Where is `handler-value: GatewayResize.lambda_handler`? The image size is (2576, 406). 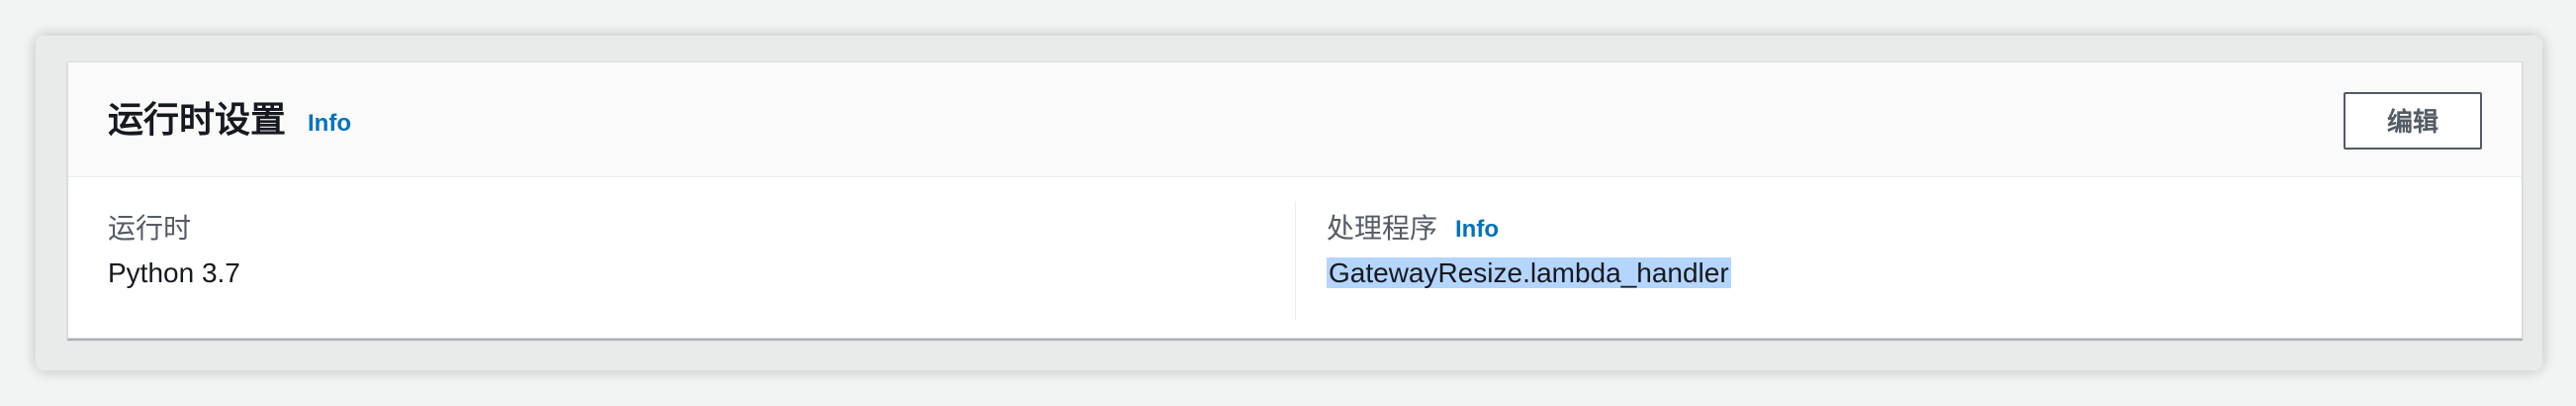
handler-value: GatewayResize.lambda_handler is located at coordinates (1529, 272).